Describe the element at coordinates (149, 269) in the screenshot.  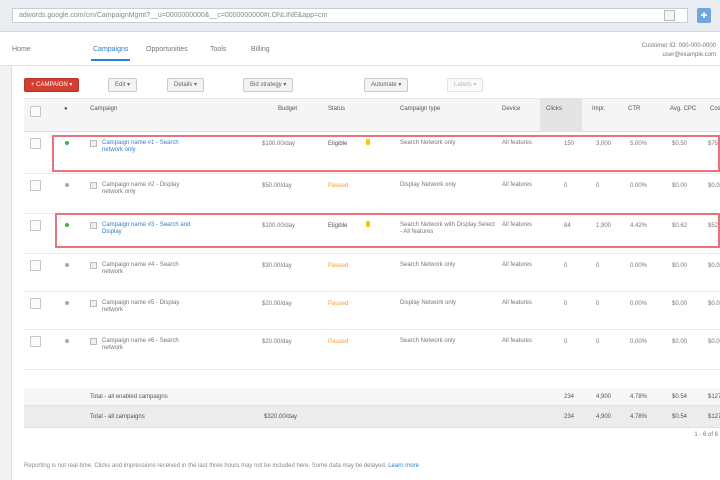
I see `campaign-name-link: Campaign name #4 - Search network` at that location.